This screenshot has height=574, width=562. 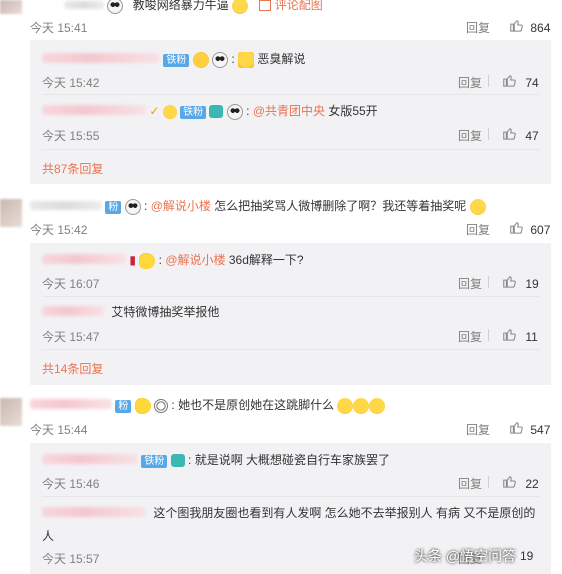 I want to click on fan-badge: 铁粉, so click(x=193, y=112).